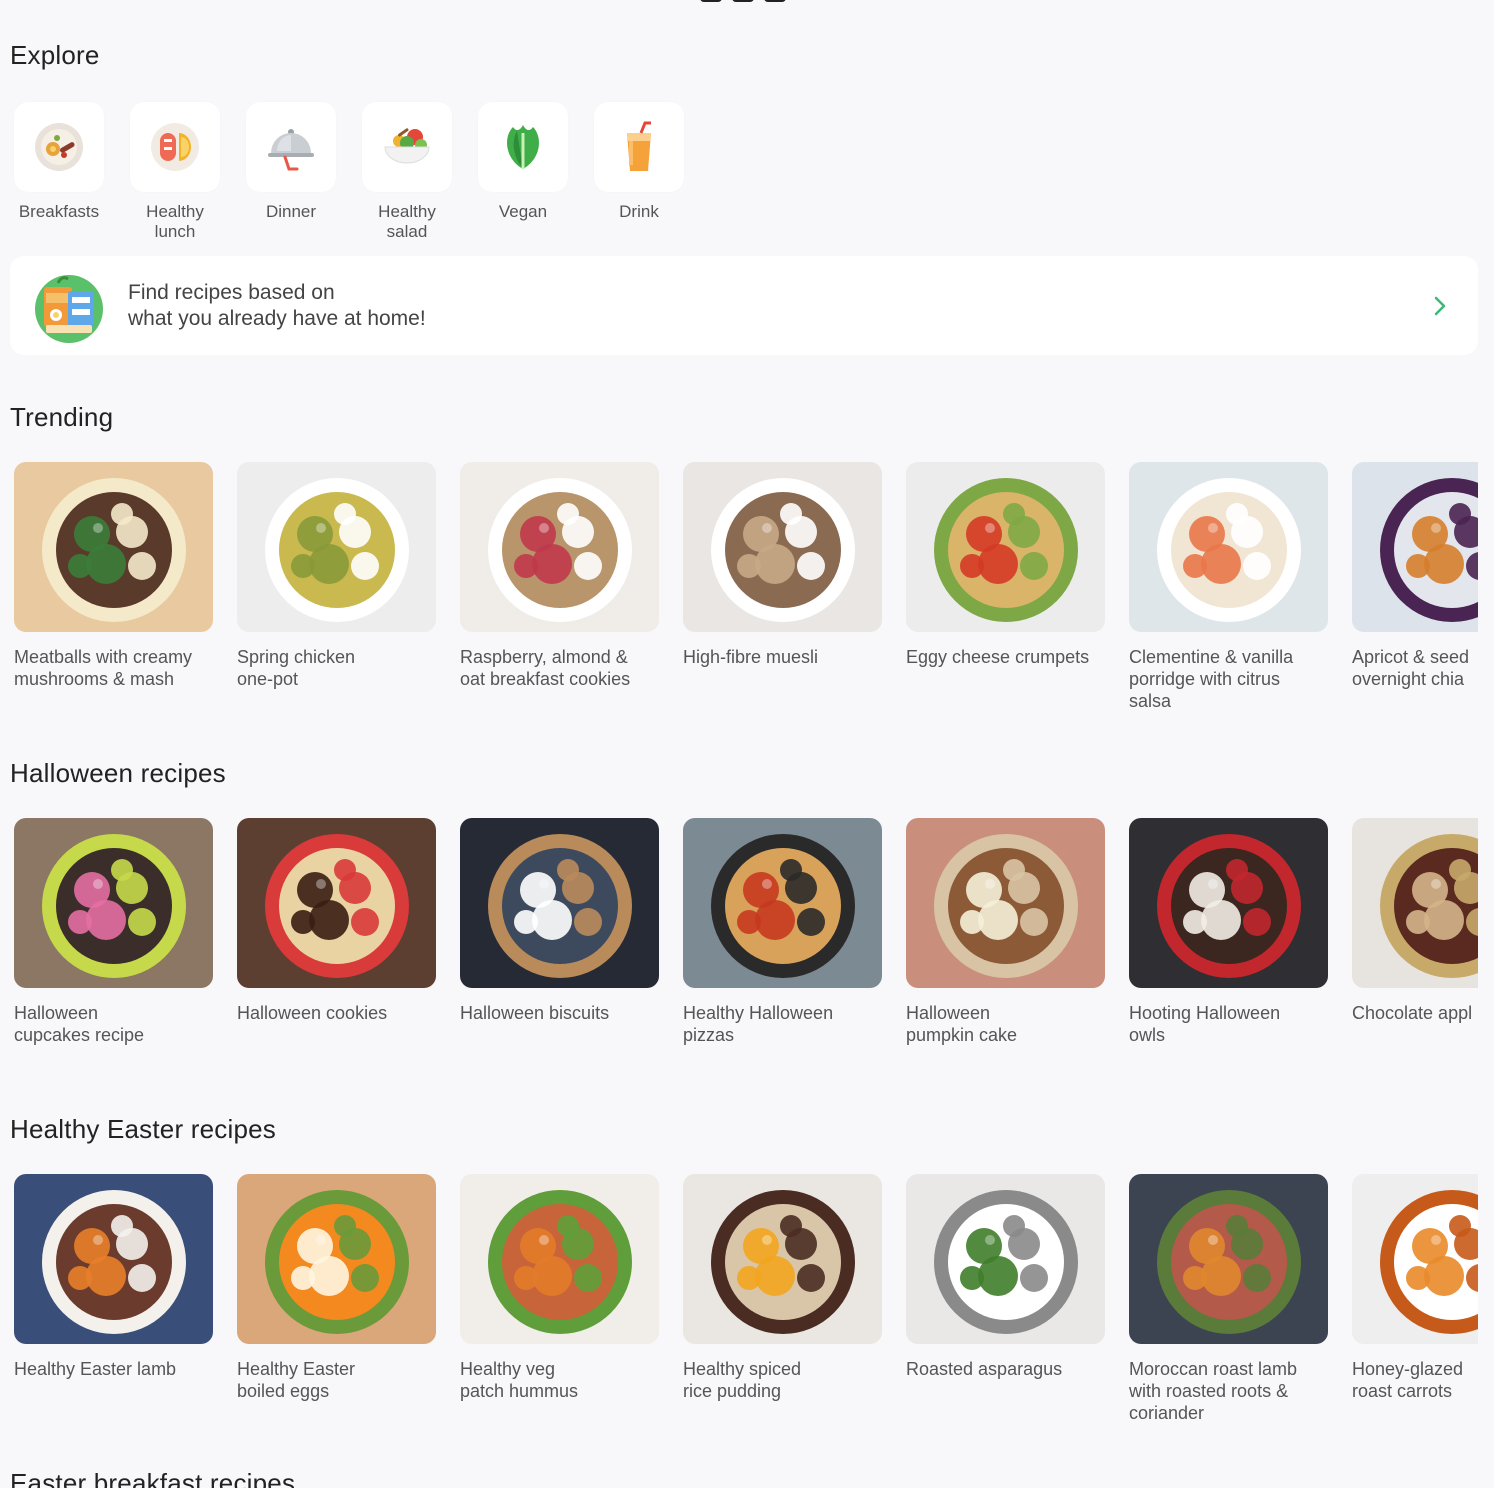  I want to click on recipe-title: High-fibre muesli, so click(751, 657).